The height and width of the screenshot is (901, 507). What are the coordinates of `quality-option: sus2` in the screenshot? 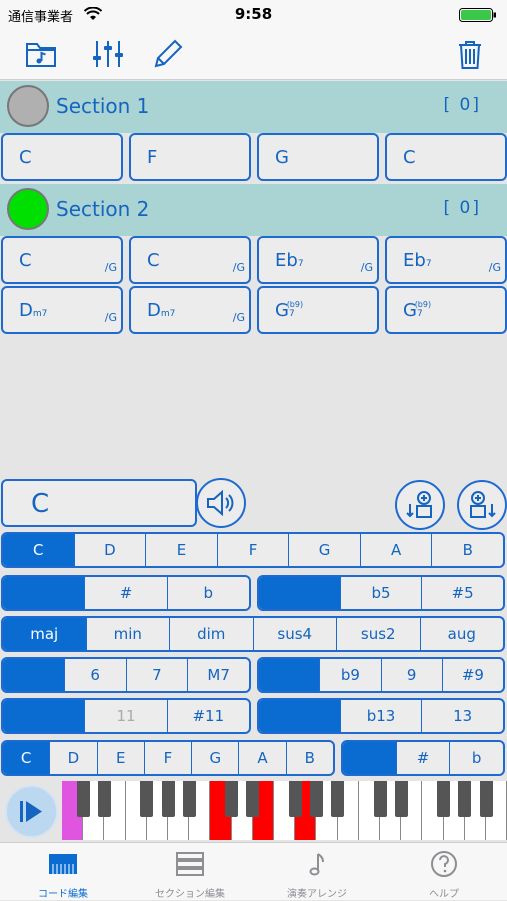 It's located at (379, 634).